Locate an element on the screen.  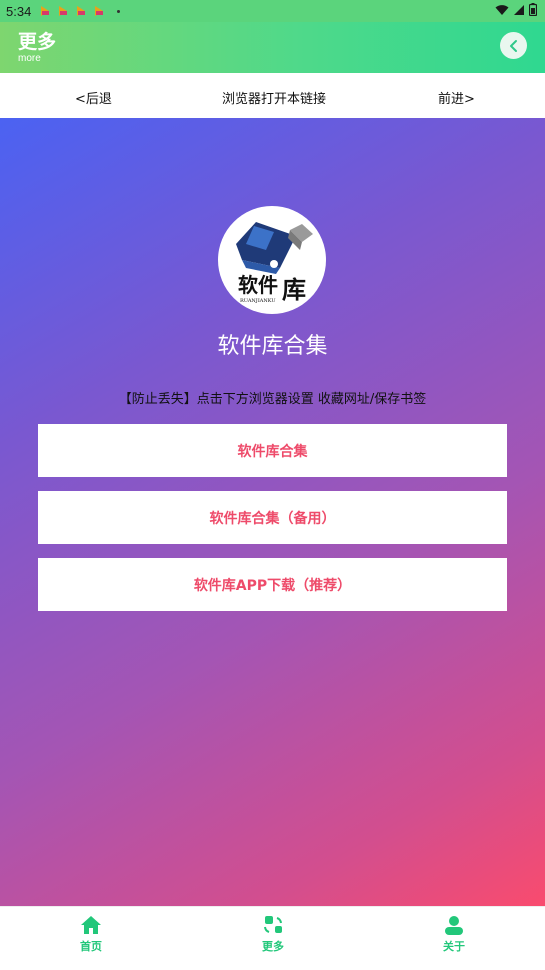
tab-more: 更多 is located at coordinates (273, 934).